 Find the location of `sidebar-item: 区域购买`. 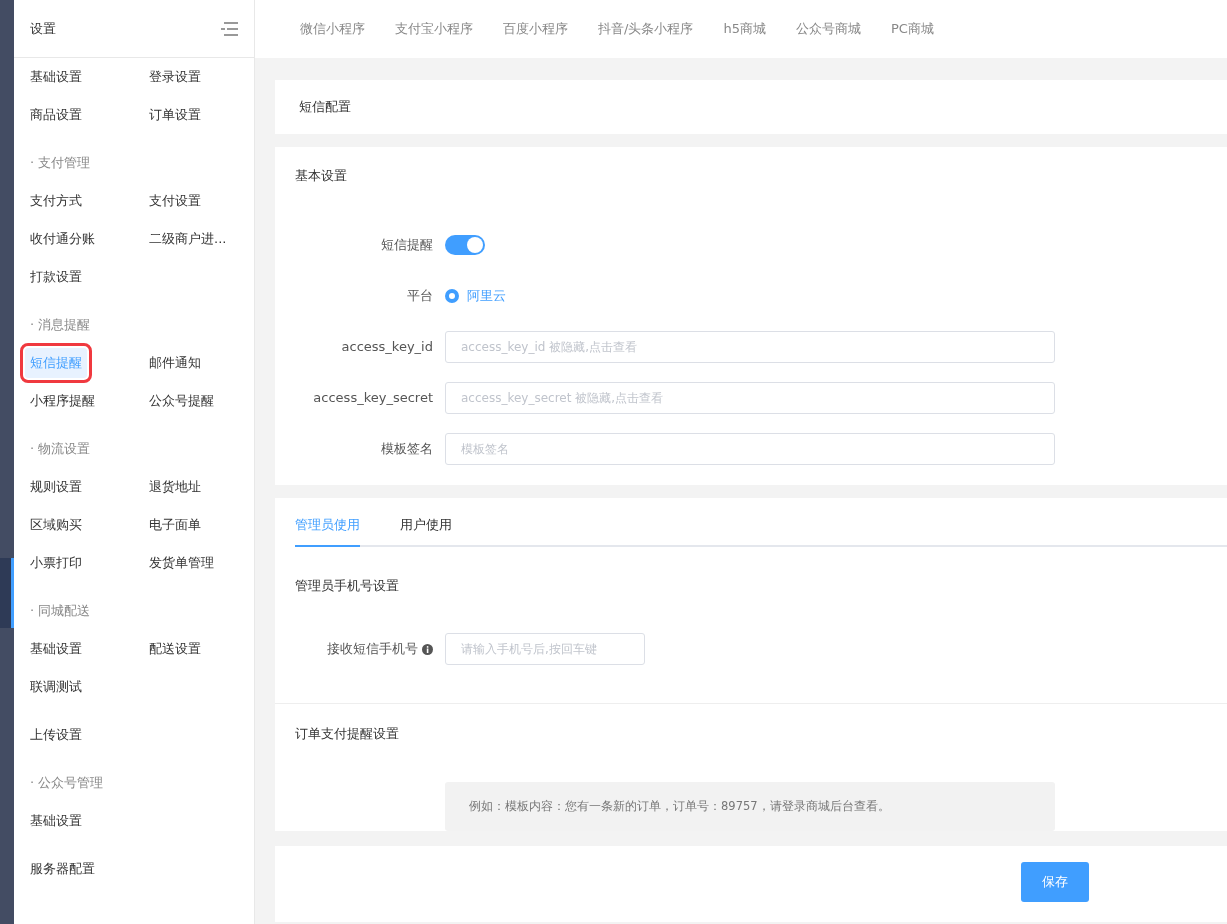

sidebar-item: 区域购买 is located at coordinates (56, 525).